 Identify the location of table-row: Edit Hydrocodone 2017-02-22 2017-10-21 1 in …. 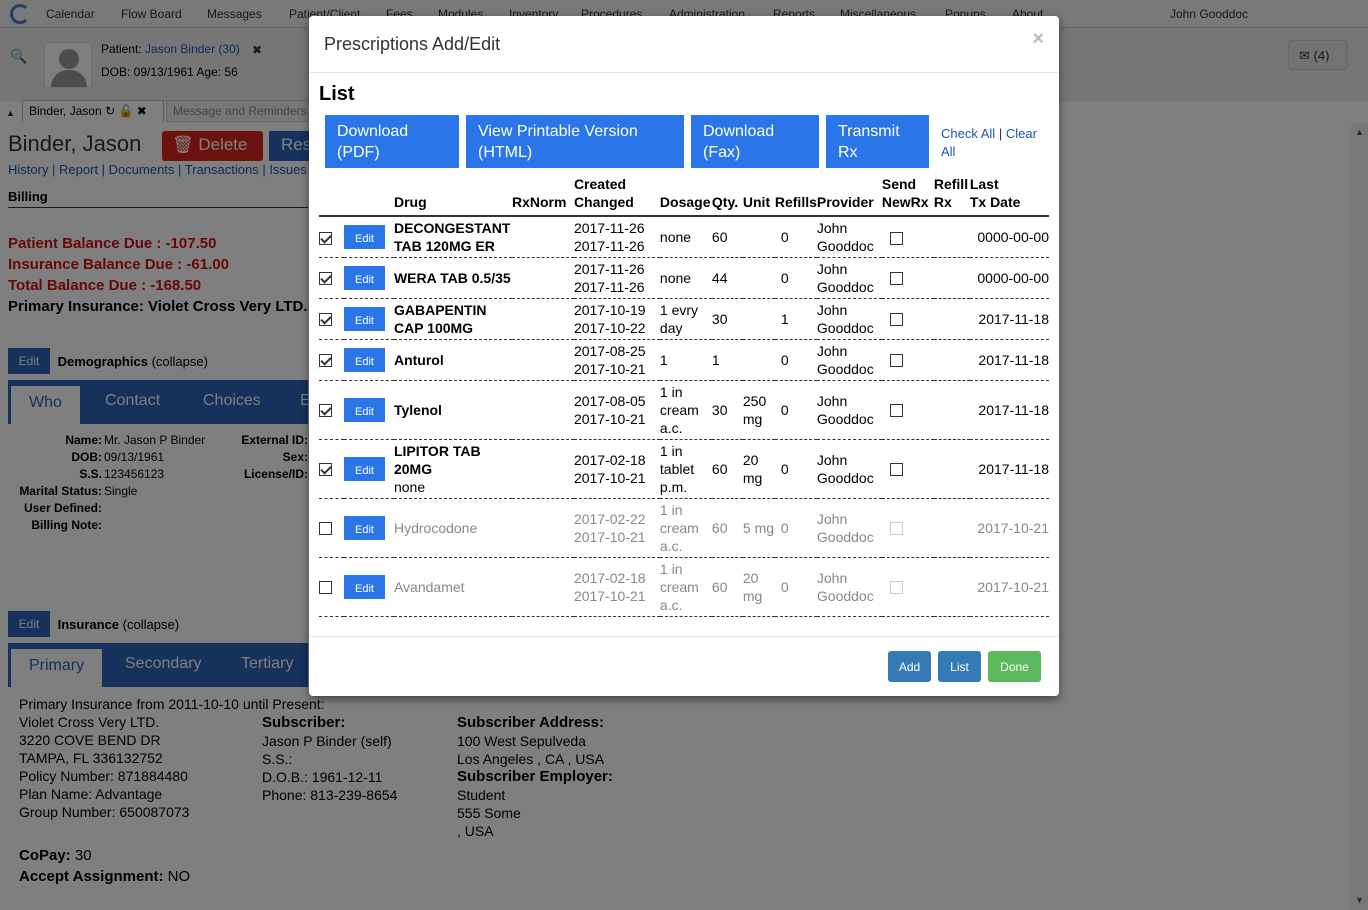
(684, 528).